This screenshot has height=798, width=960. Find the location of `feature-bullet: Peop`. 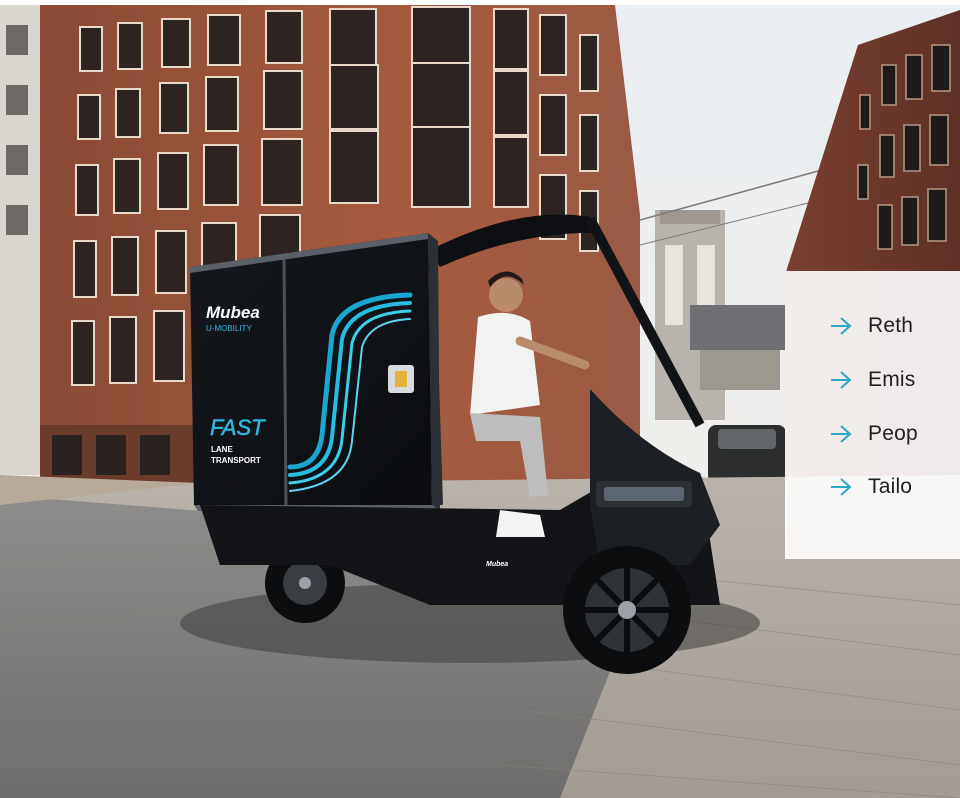

feature-bullet: Peop is located at coordinates (874, 434).